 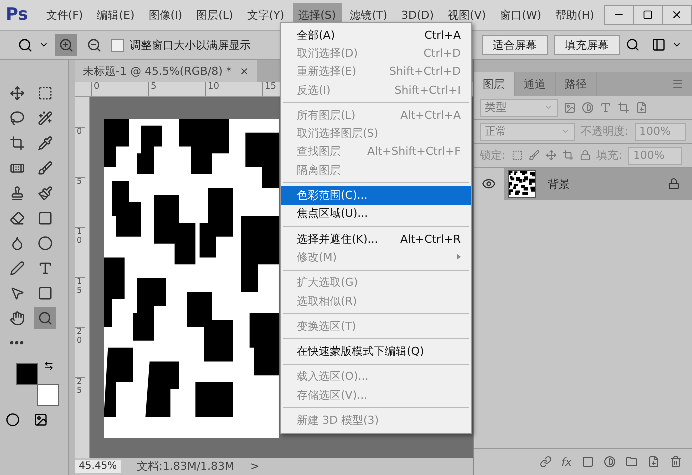 I want to click on stamp-icon, so click(x=17, y=193).